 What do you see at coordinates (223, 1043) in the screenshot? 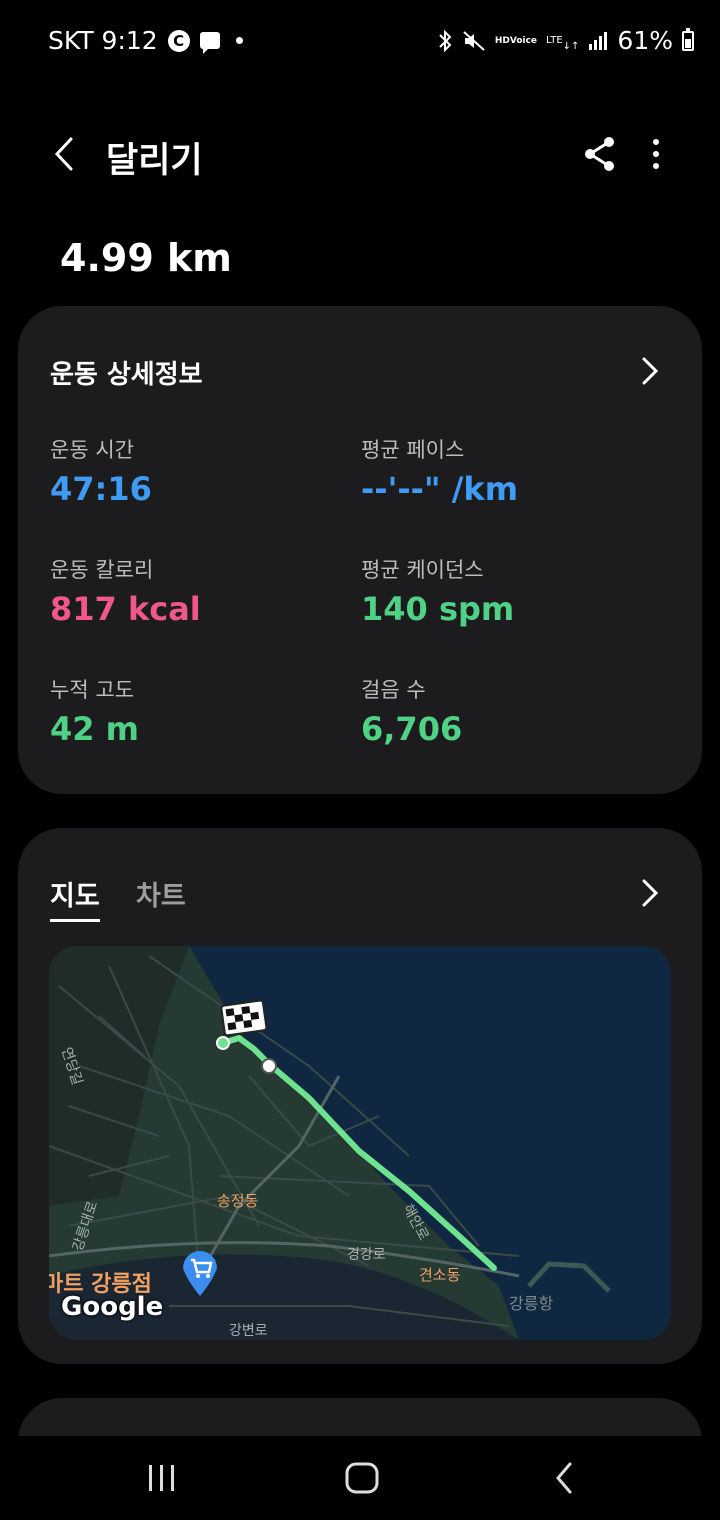
I see `start-marker` at bounding box center [223, 1043].